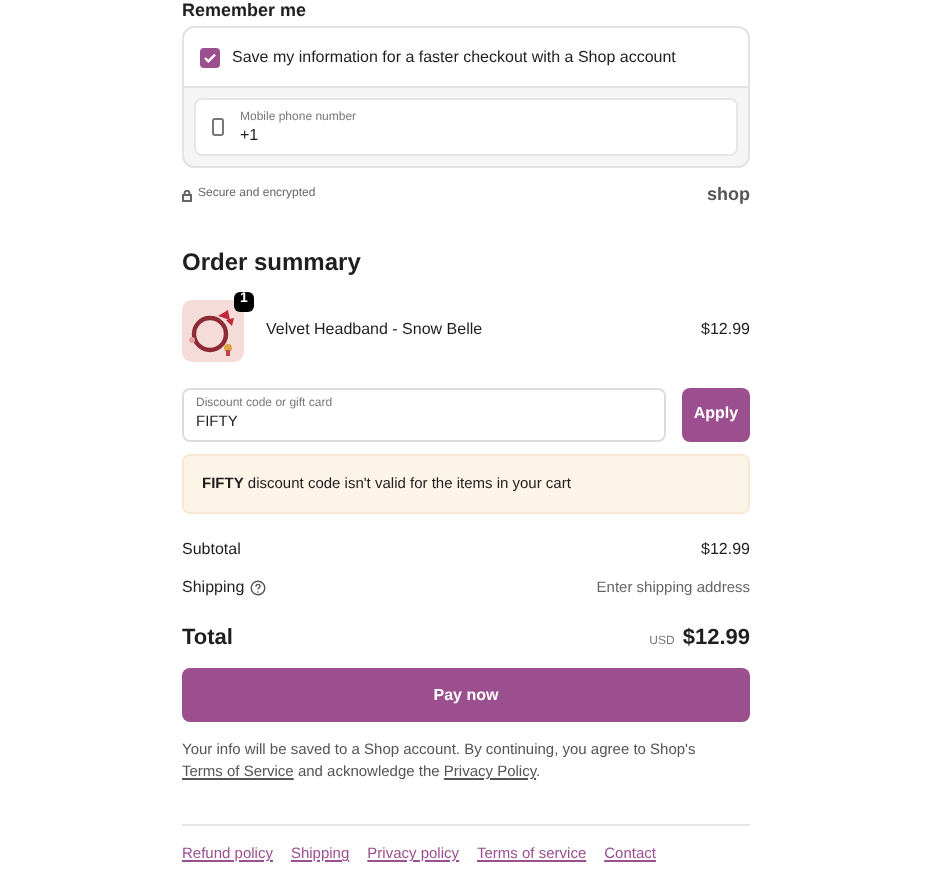 This screenshot has height=880, width=948. Describe the element at coordinates (210, 57) in the screenshot. I see `checkbox` at that location.